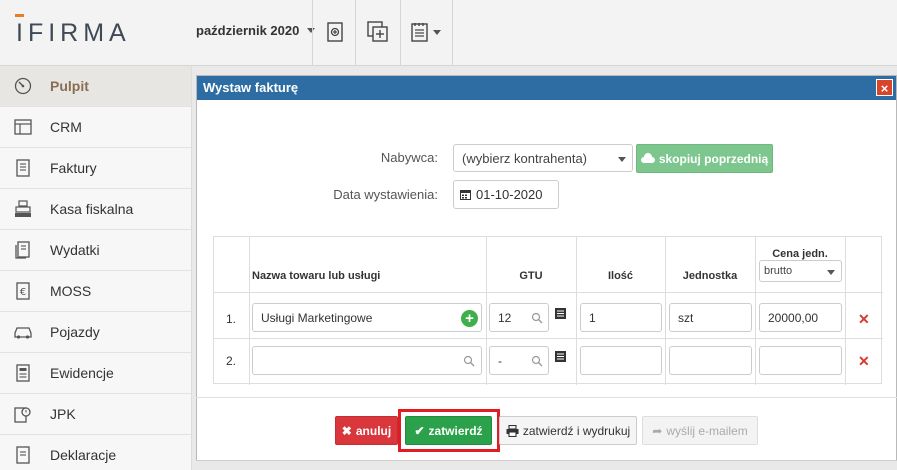  I want to click on sidebar-item-ewidencje: Ewidencje, so click(95, 373).